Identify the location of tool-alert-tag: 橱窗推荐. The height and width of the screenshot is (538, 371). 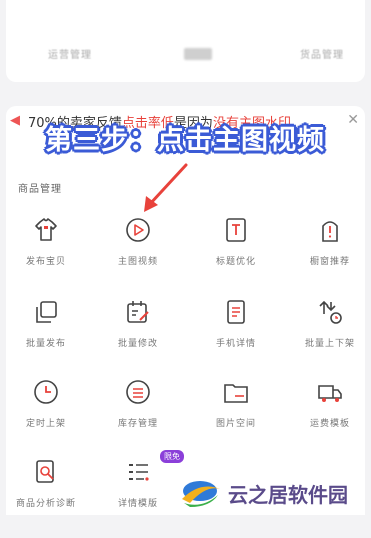
(330, 256).